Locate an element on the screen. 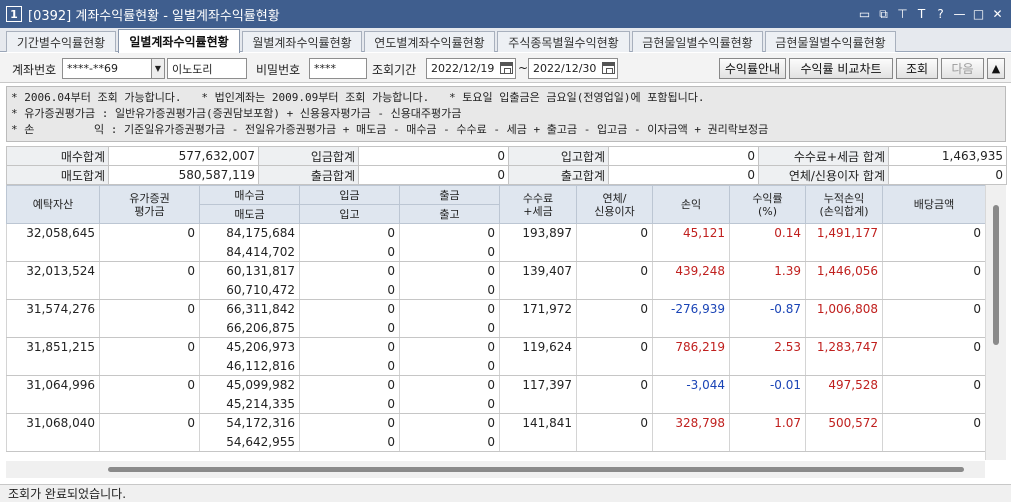 The width and height of the screenshot is (1011, 502). window-title: [0392] 계좌수익률현황 - 일별계좌수익률현황 is located at coordinates (154, 16).